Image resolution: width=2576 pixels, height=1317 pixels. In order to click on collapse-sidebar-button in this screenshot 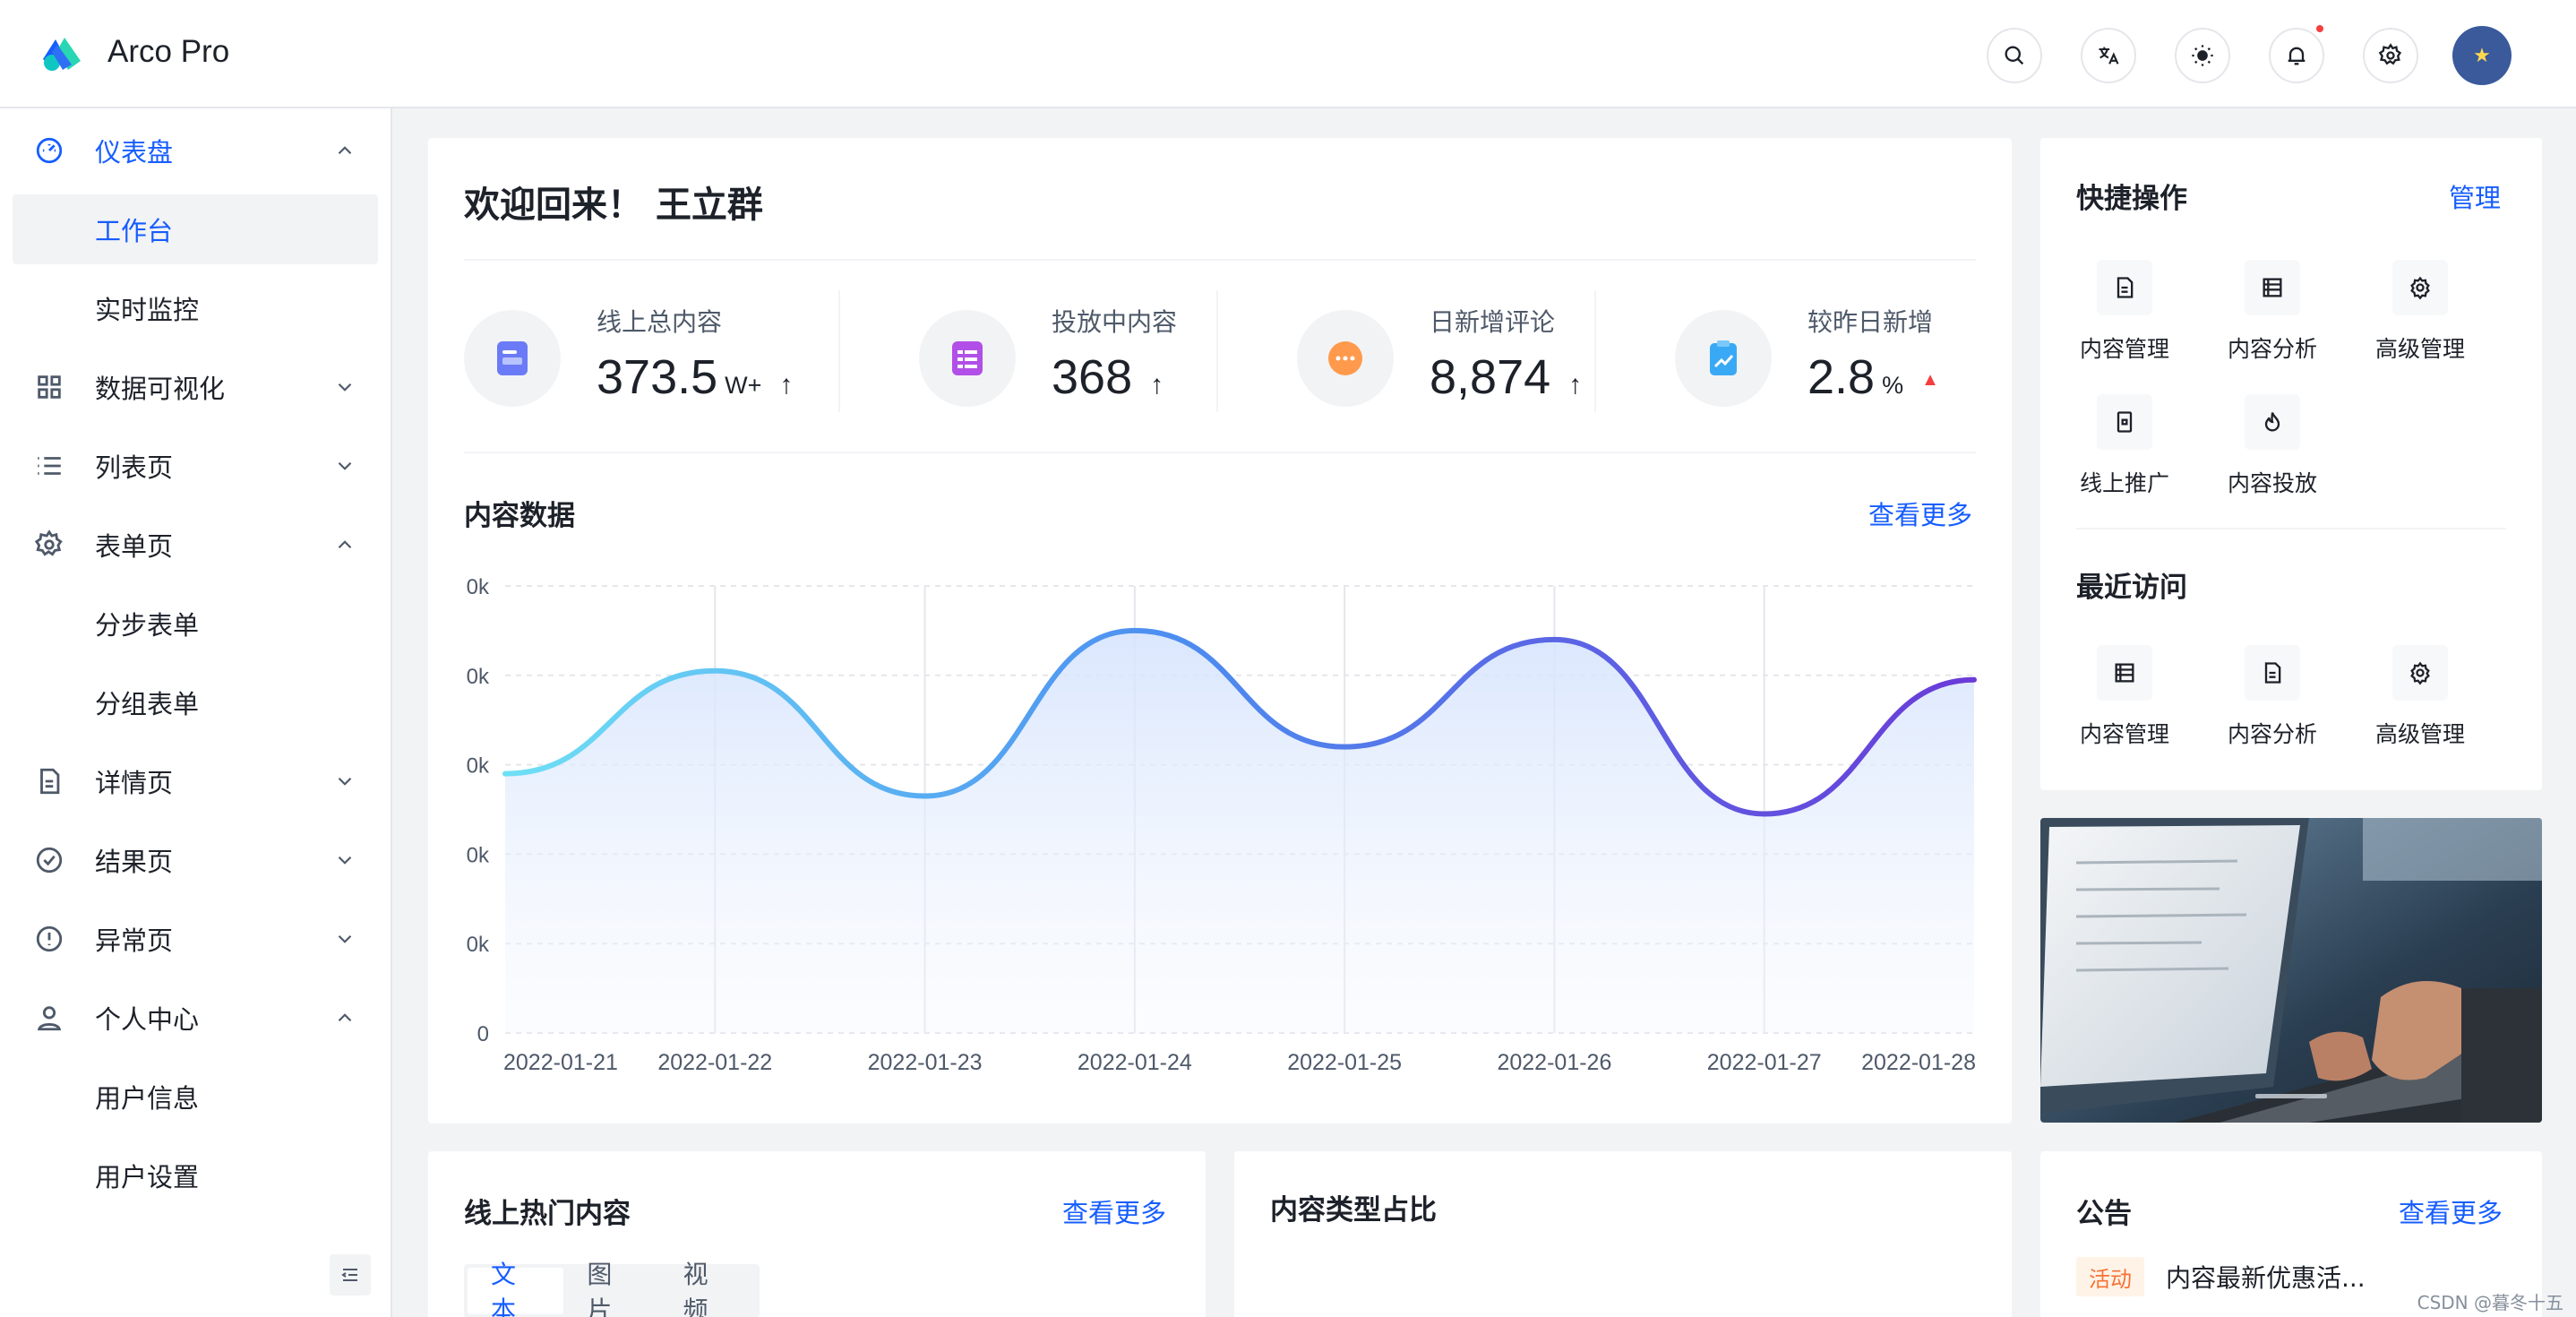, I will do `click(350, 1274)`.